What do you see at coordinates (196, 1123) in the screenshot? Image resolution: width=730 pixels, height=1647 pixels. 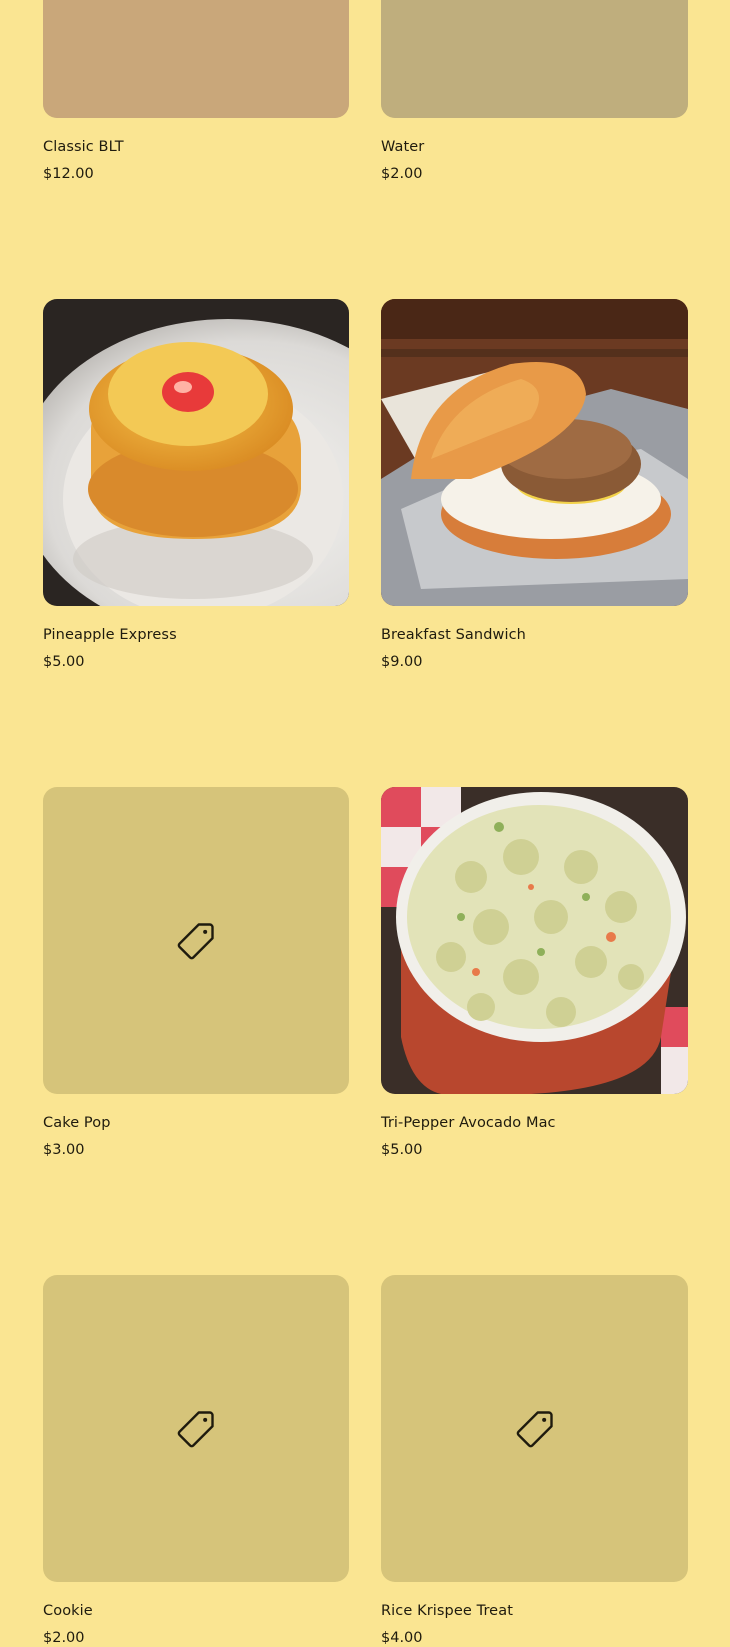 I see `product-name: Cake Pop` at bounding box center [196, 1123].